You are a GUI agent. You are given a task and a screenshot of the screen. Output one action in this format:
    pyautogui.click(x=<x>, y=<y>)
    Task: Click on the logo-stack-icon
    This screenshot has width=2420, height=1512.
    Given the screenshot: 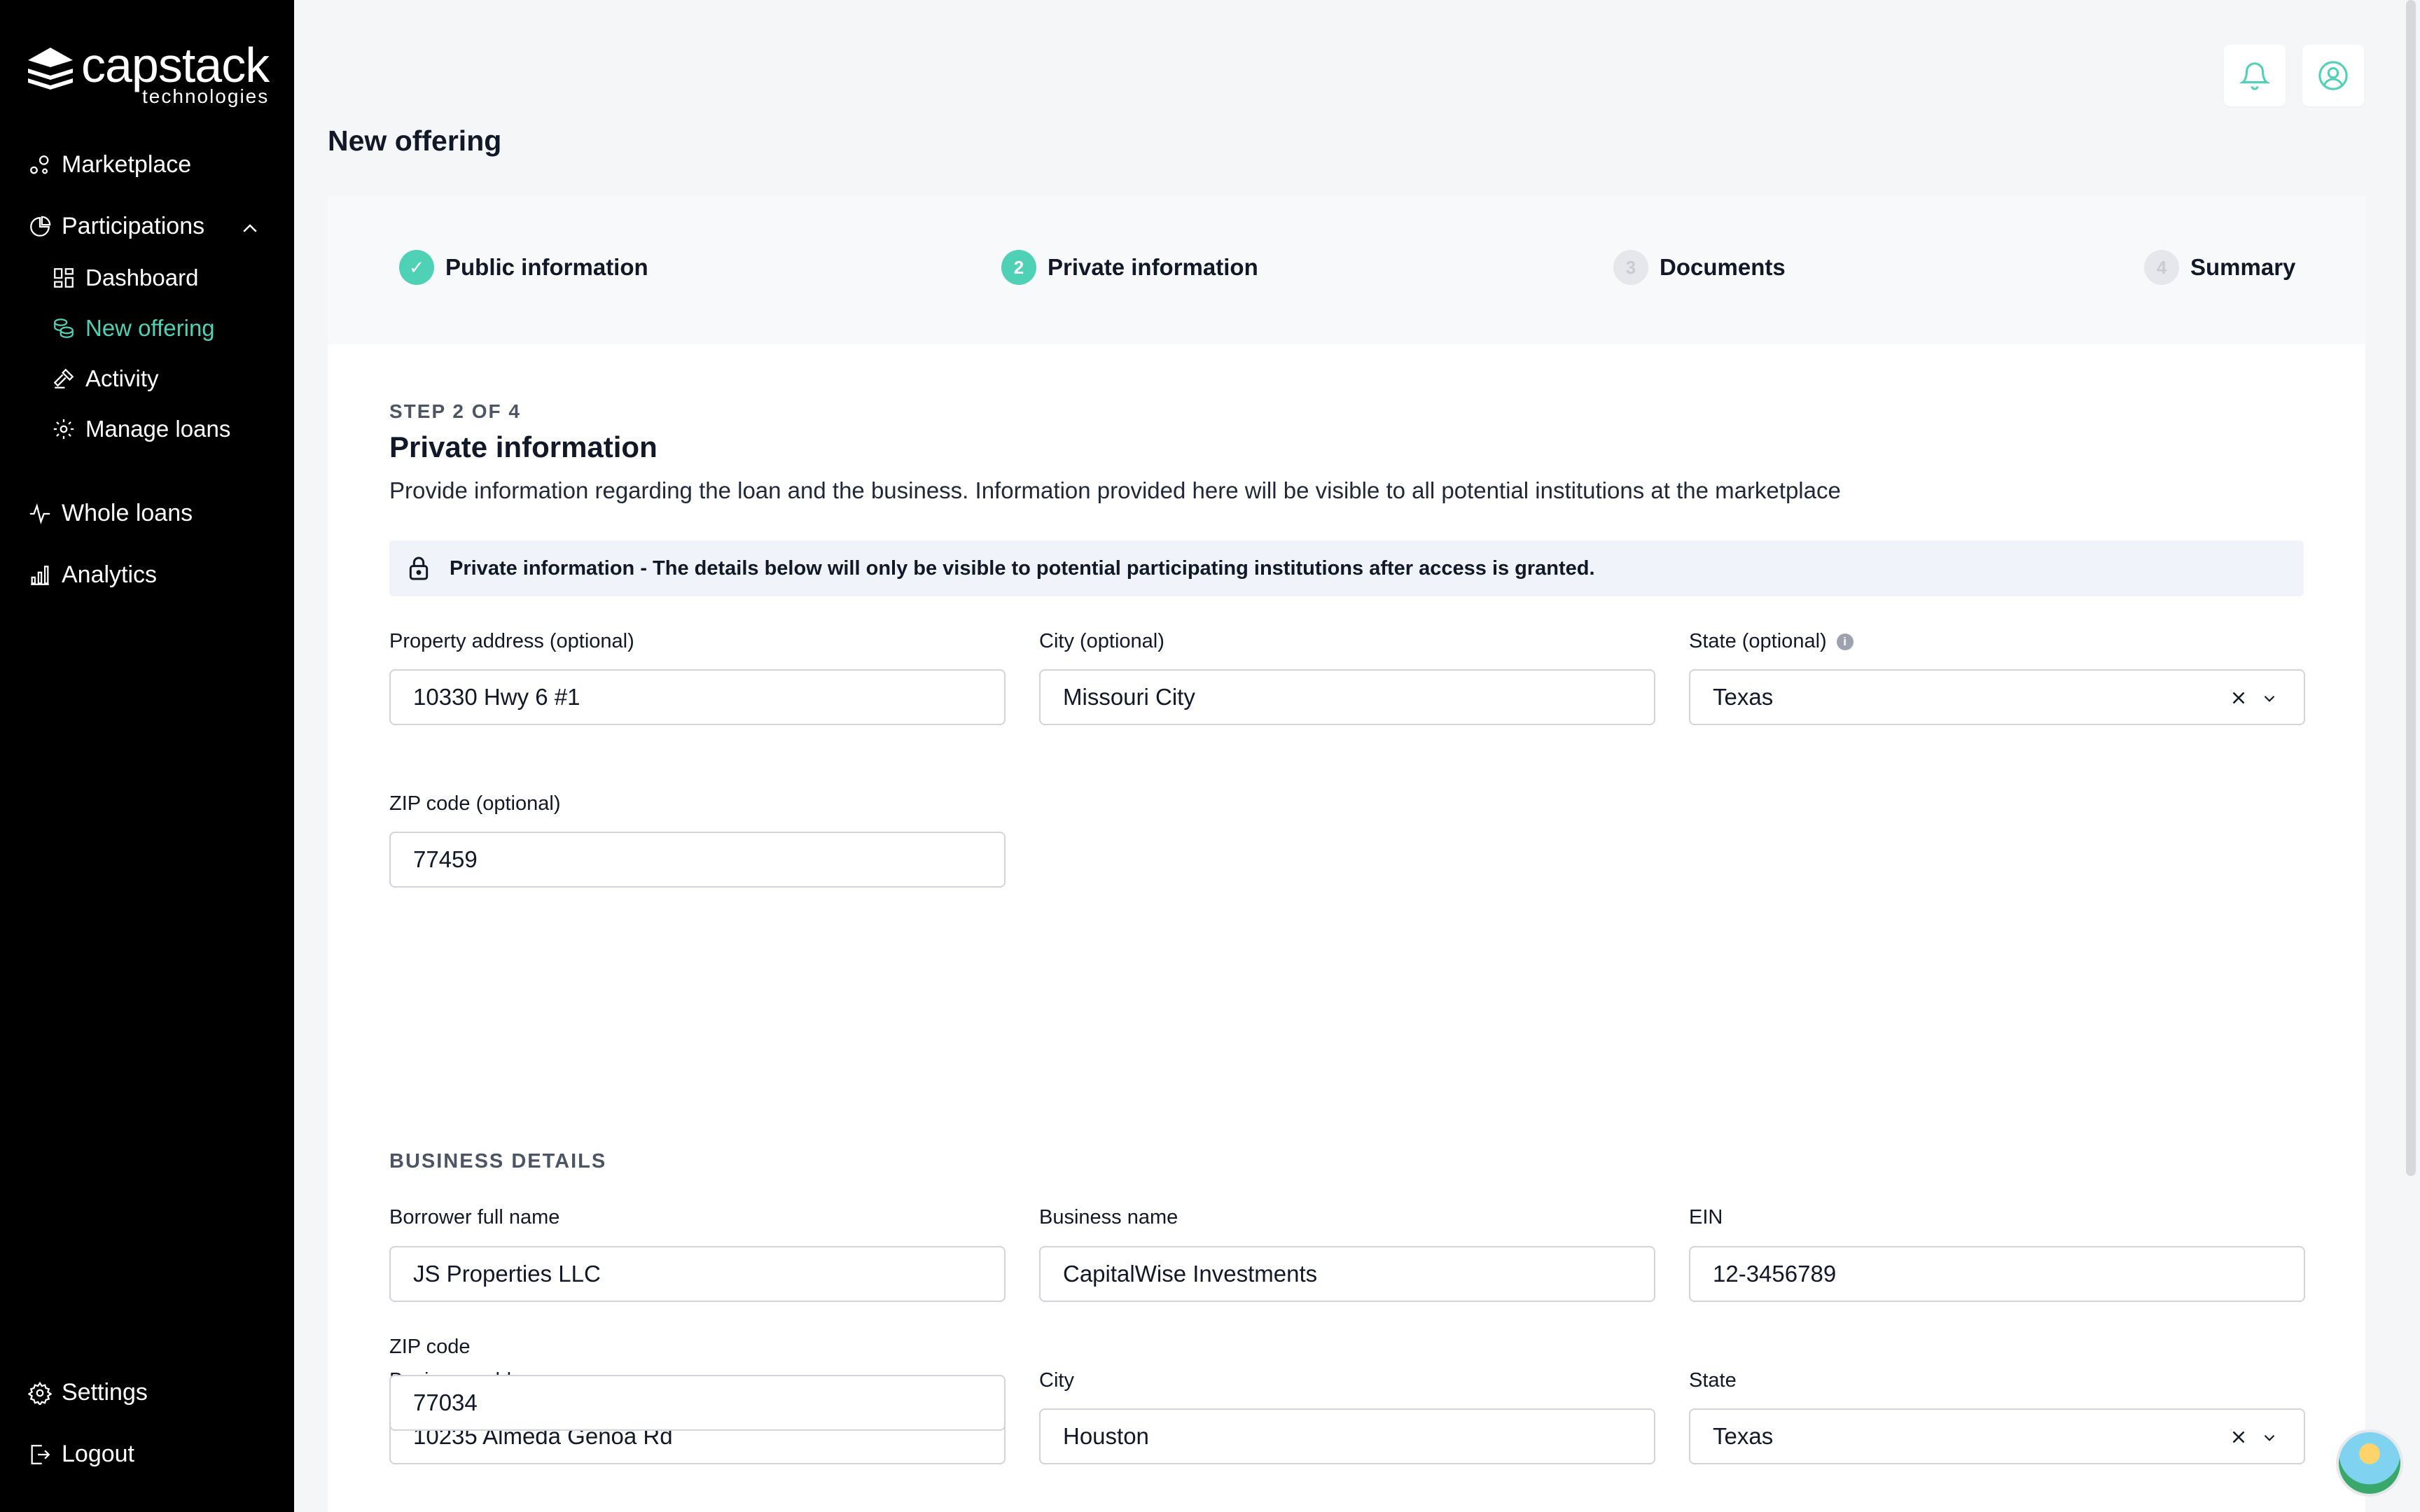 What is the action you would take?
    pyautogui.click(x=50, y=69)
    